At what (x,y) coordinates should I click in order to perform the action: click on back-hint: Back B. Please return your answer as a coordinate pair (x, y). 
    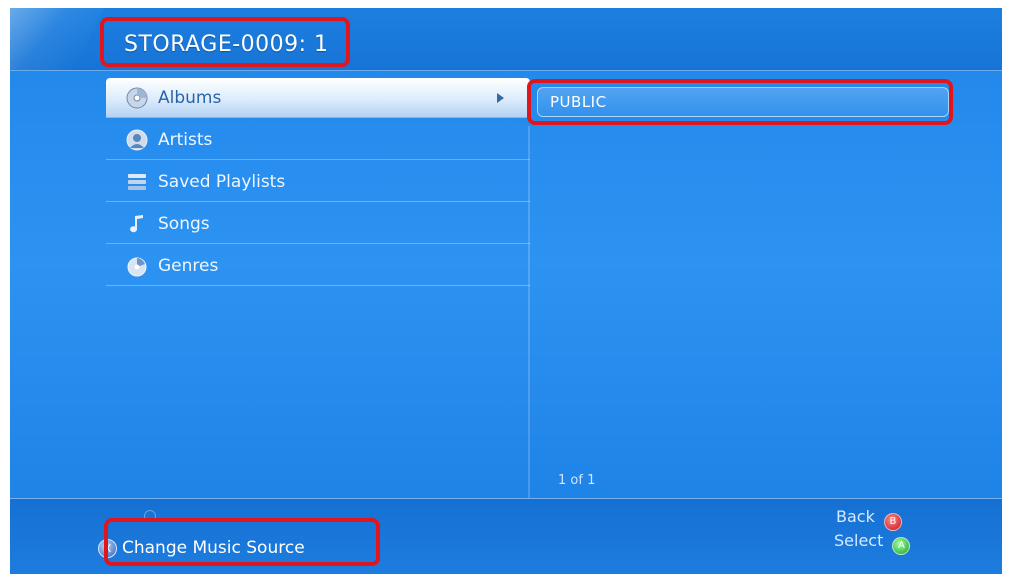
    Looking at the image, I should click on (869, 519).